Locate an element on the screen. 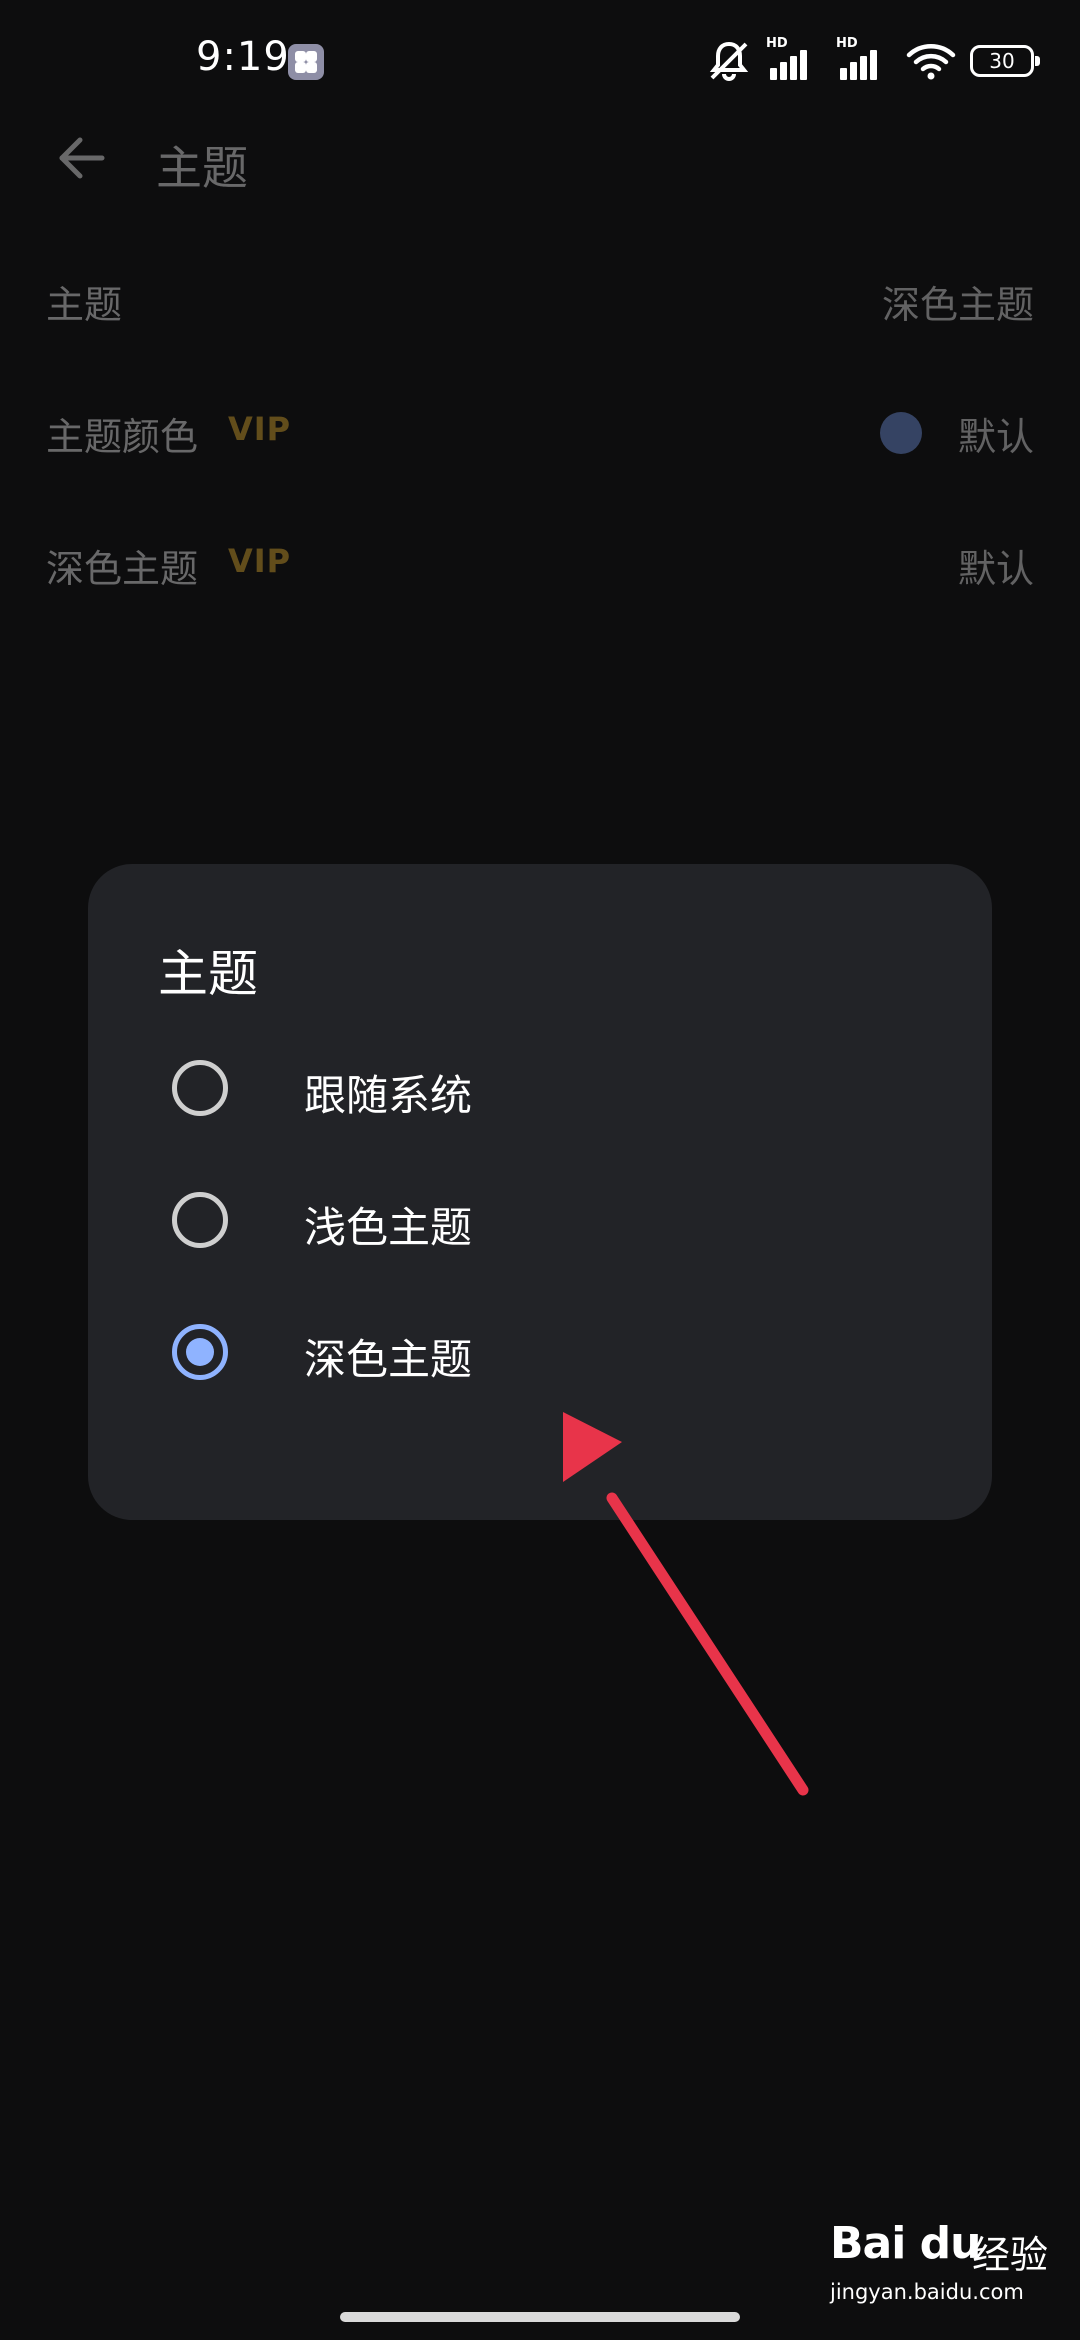 This screenshot has width=1080, height=2340. baidu-logo: Bai du is located at coordinates (905, 2243).